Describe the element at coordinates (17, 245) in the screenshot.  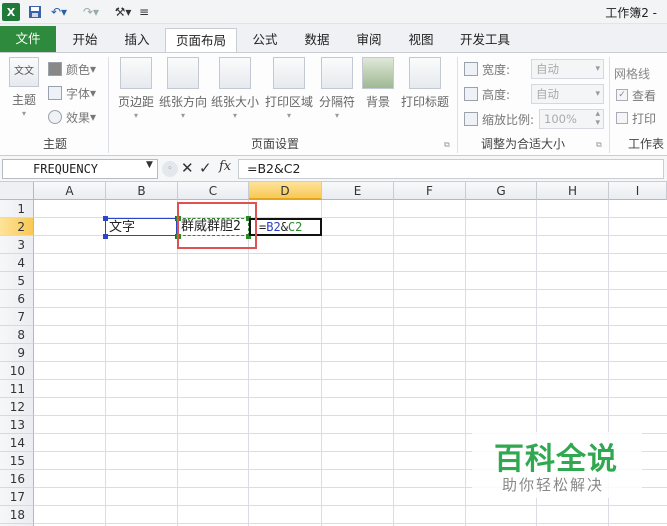
I see `row-header: 3` at that location.